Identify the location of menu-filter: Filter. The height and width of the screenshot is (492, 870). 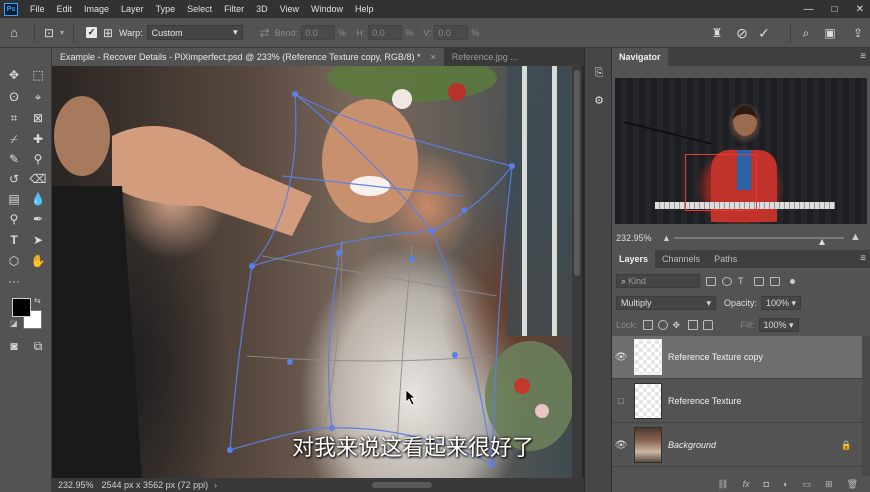
(234, 9).